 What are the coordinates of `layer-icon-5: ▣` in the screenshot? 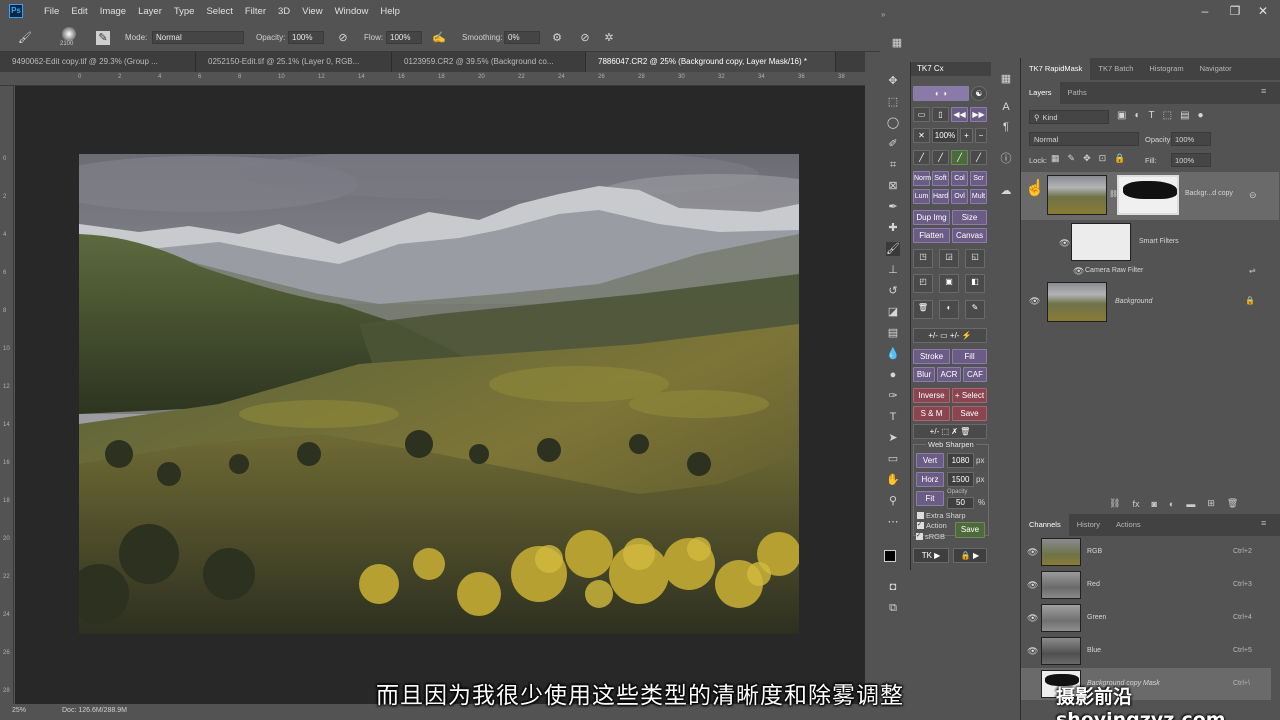 It's located at (949, 283).